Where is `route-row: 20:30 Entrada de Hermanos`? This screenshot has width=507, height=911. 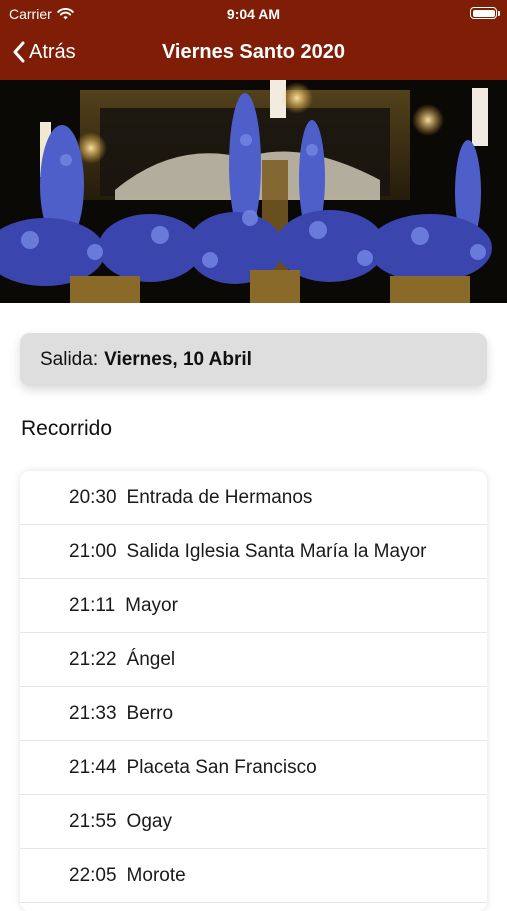
route-row: 20:30 Entrada de Hermanos is located at coordinates (253, 498).